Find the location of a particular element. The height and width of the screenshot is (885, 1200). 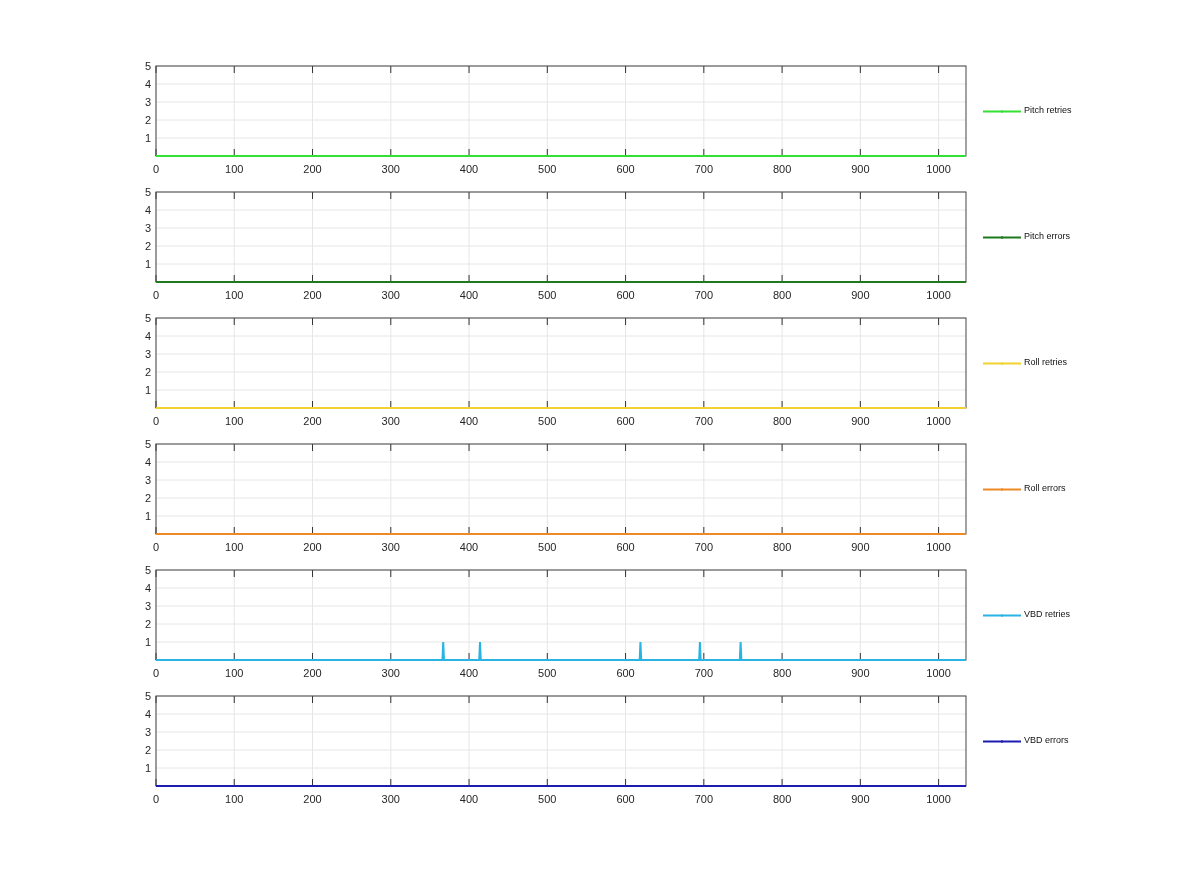

legend-label: VBD retries is located at coordinates (1047, 615).